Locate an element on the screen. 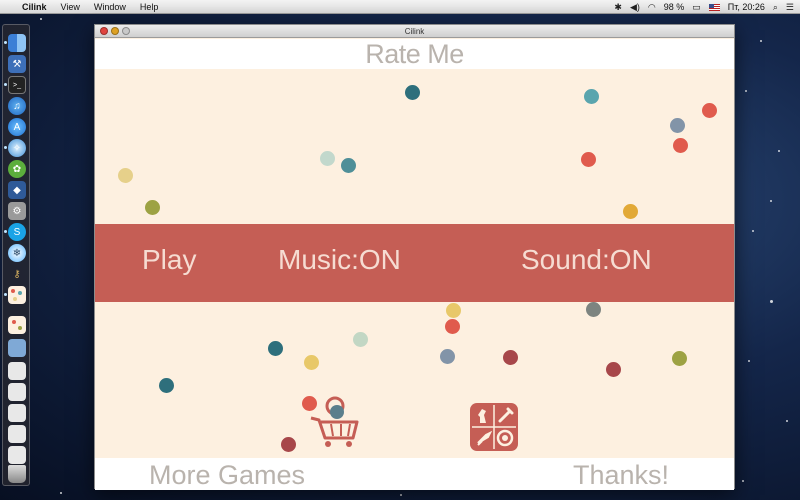 This screenshot has height=500, width=800. shopping-cart-icon is located at coordinates (334, 421).